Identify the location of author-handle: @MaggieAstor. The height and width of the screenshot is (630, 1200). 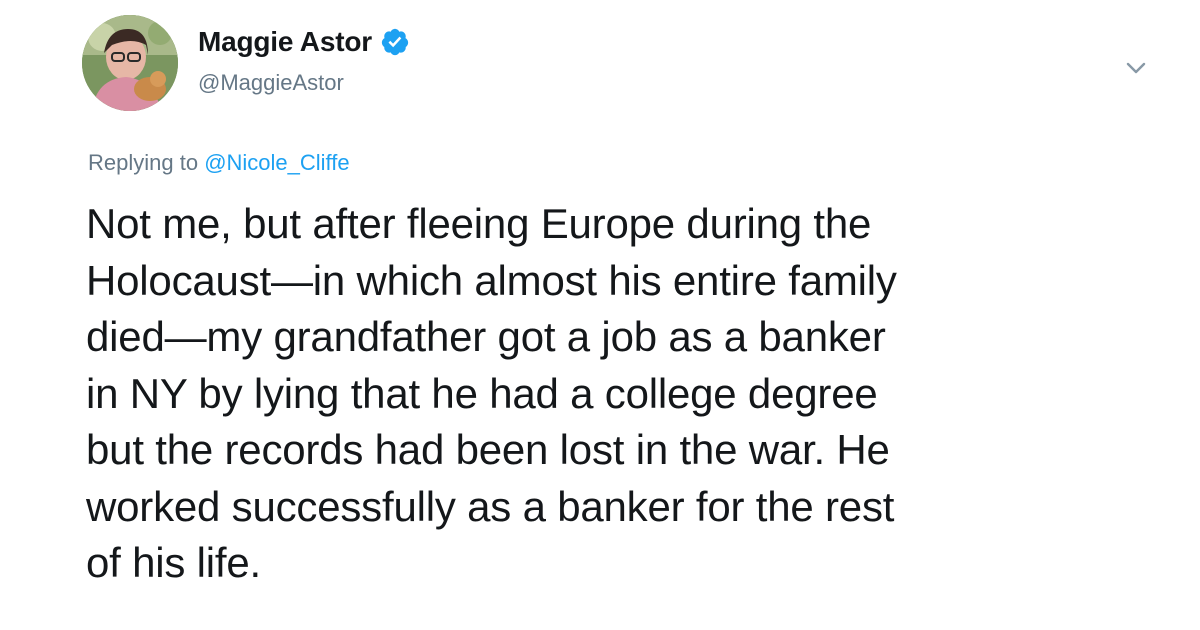
(304, 83).